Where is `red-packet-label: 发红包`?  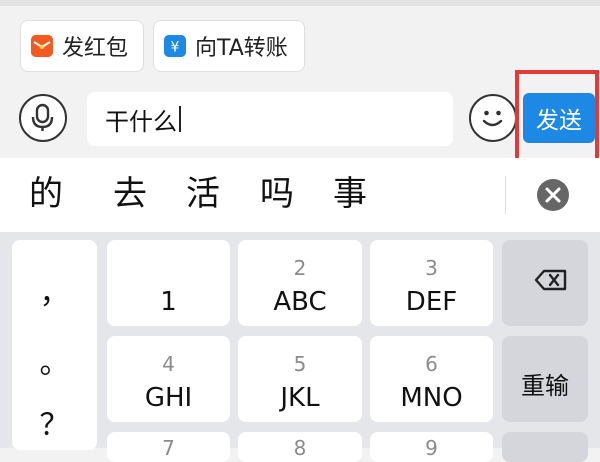 red-packet-label: 发红包 is located at coordinates (95, 48).